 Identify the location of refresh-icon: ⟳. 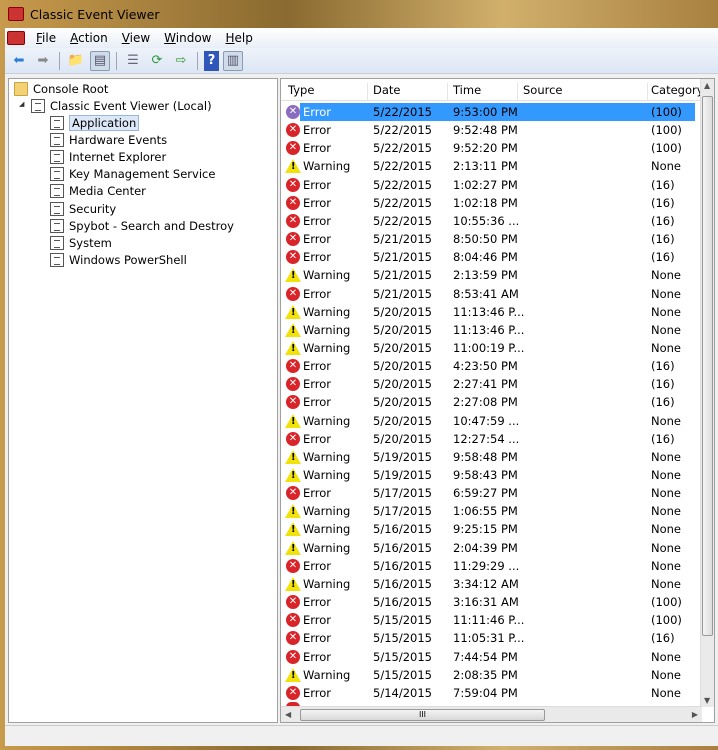
(157, 61).